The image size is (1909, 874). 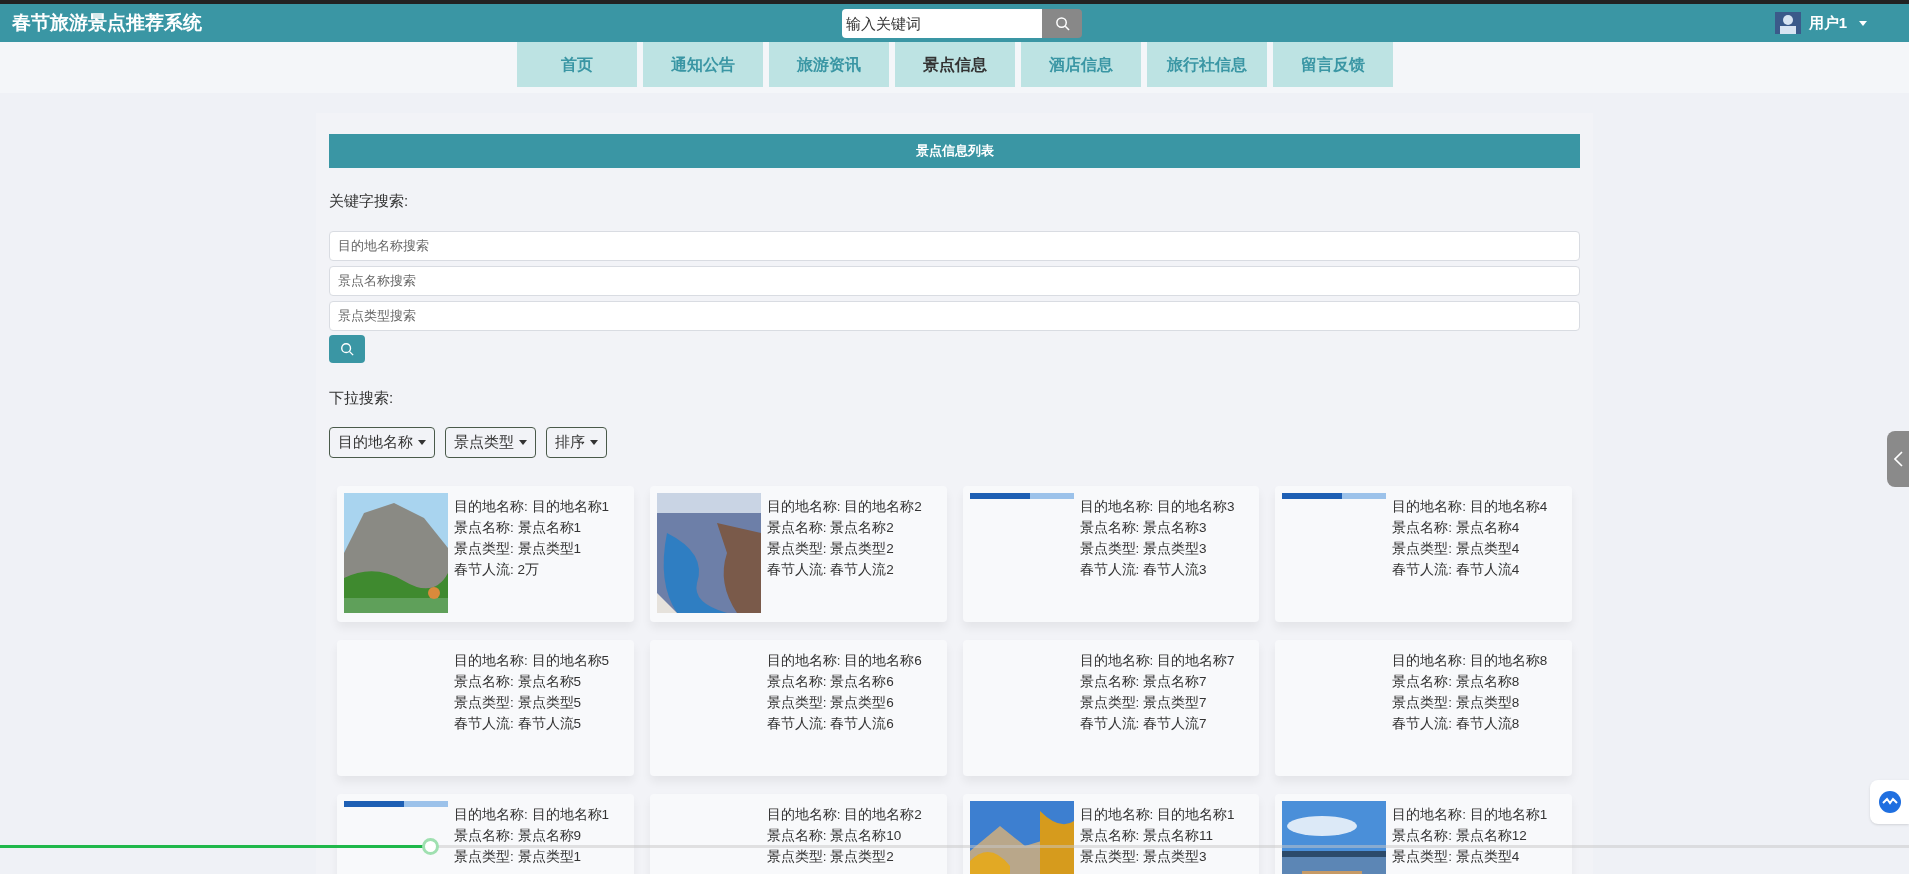 What do you see at coordinates (518, 836) in the screenshot?
I see `attraction-info: 景点名称: 景点名称9` at bounding box center [518, 836].